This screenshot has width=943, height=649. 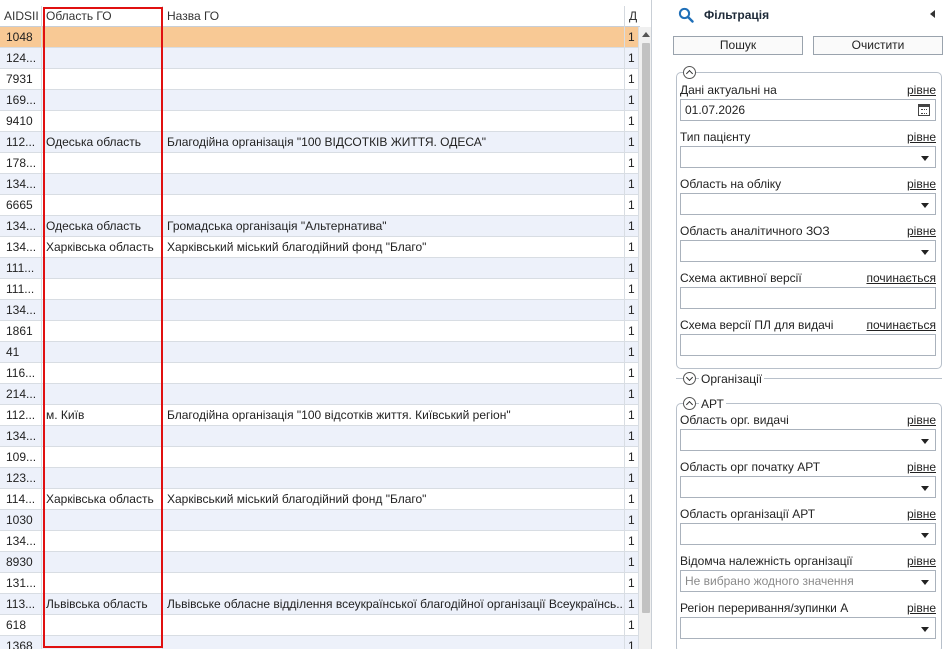 I want to click on table-row: 178... 1, so click(x=320, y=163).